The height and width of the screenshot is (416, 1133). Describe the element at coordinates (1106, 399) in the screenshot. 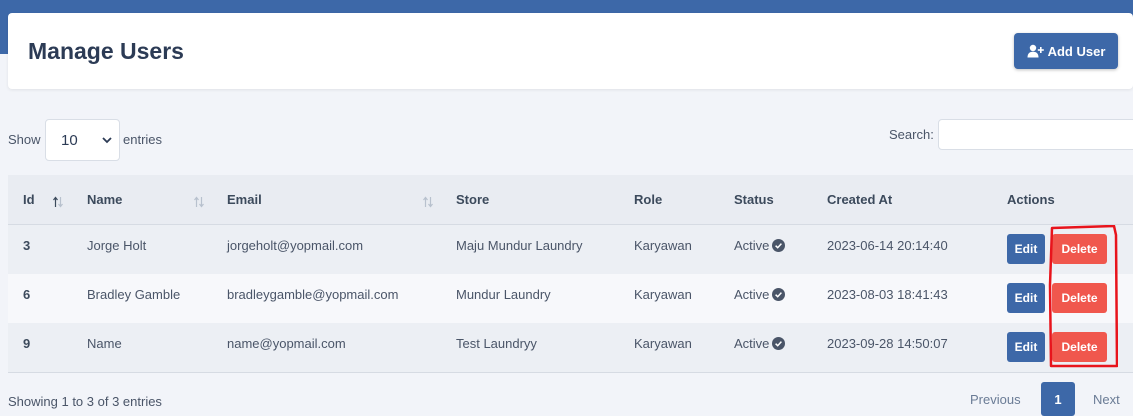

I see `pagination-next: Next` at that location.